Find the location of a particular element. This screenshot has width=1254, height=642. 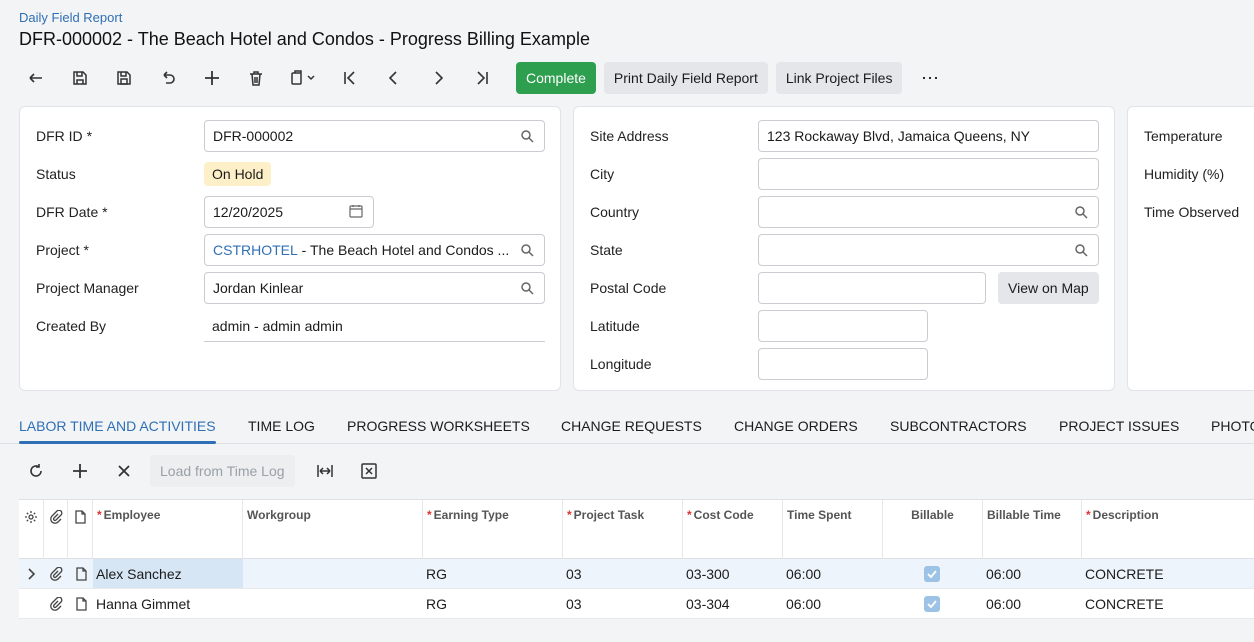

employee-cell: Hanna Gimmet is located at coordinates (168, 603).